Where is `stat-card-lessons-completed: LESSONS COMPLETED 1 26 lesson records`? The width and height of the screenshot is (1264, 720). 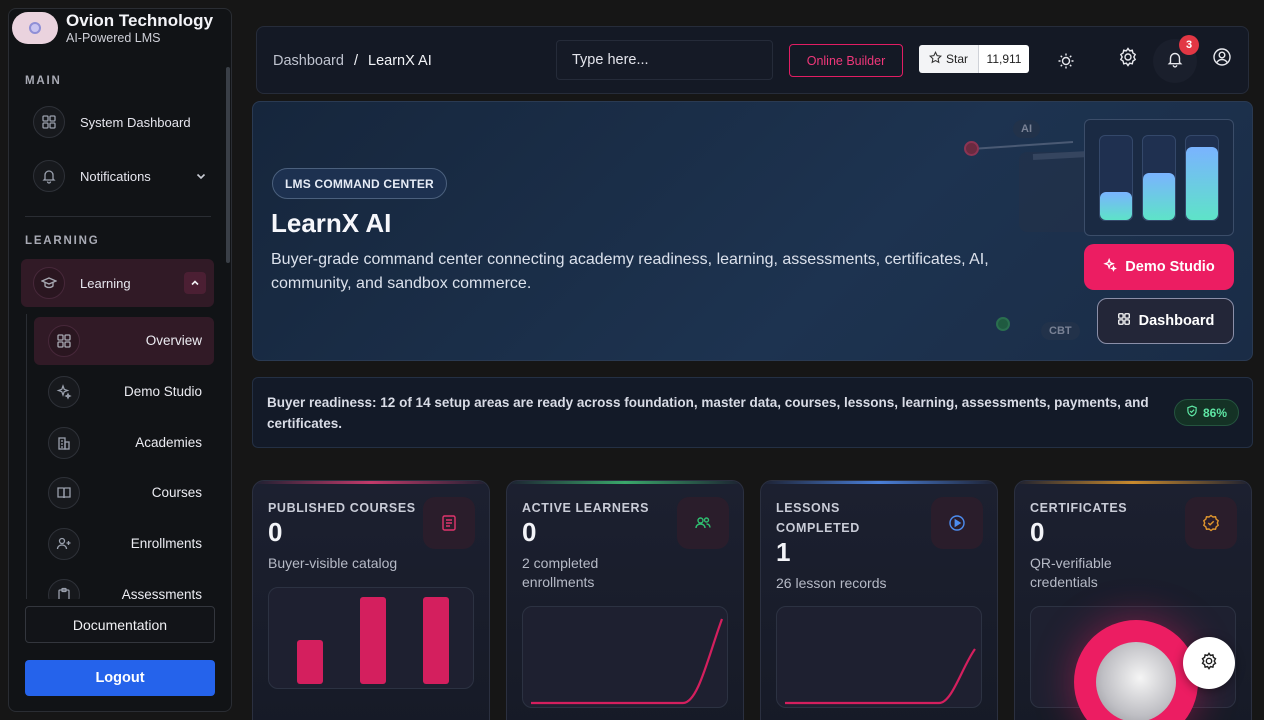 stat-card-lessons-completed: LESSONS COMPLETED 1 26 lesson records is located at coordinates (879, 600).